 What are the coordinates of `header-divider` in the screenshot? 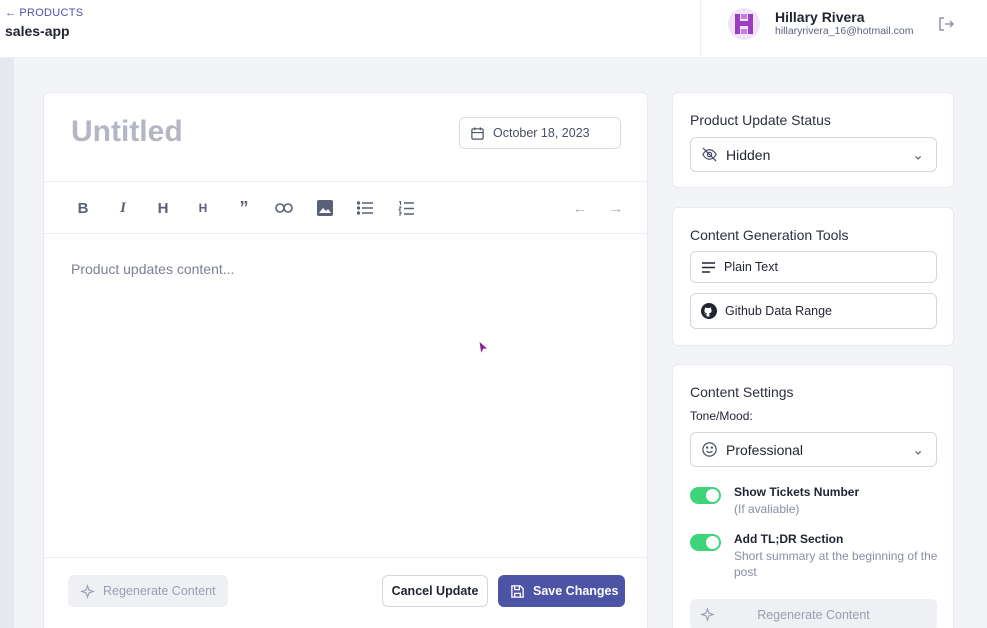 It's located at (700, 29).